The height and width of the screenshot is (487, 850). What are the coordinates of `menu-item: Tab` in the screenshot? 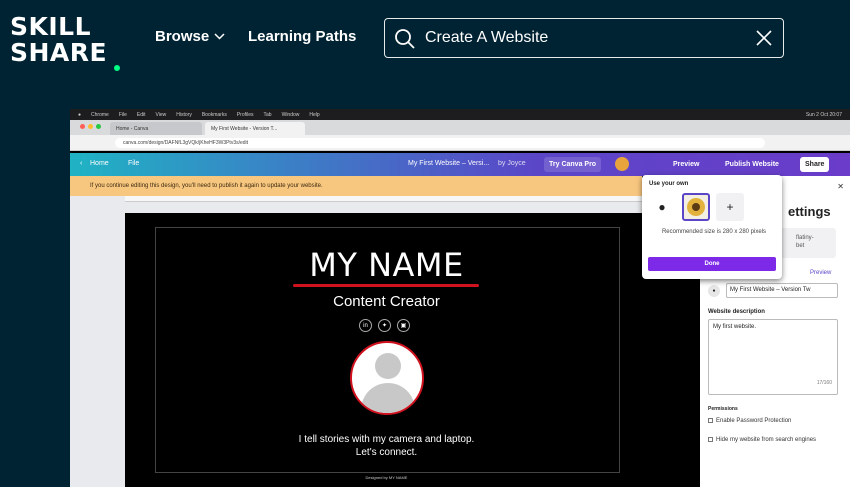 It's located at (267, 114).